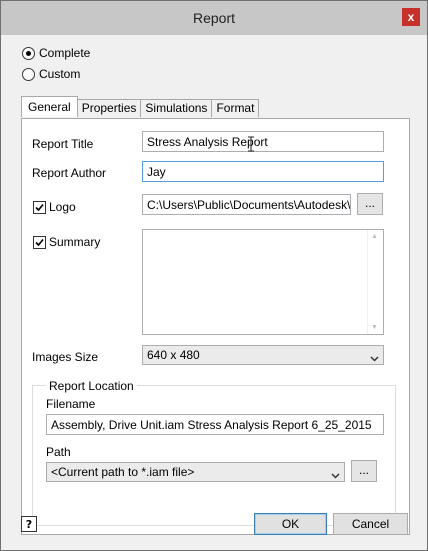  I want to click on radio-complete: Complete, so click(56, 53).